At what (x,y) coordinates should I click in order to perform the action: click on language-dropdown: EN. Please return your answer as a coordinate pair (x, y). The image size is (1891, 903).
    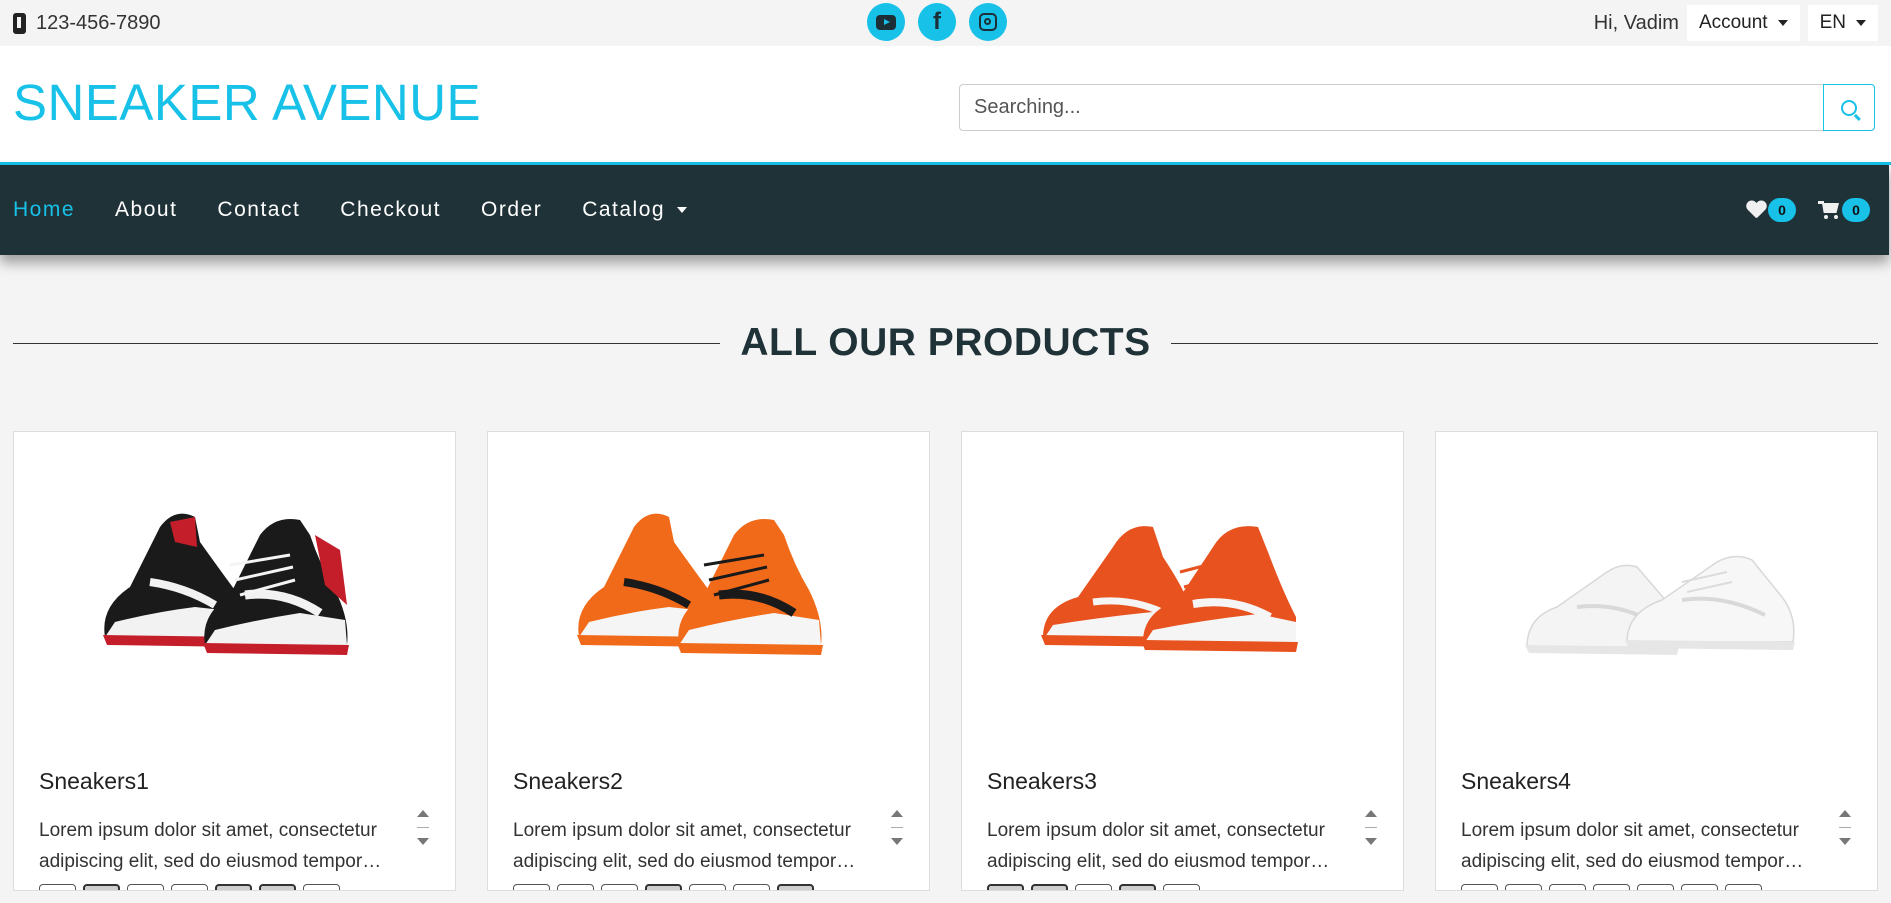
    Looking at the image, I should click on (1842, 23).